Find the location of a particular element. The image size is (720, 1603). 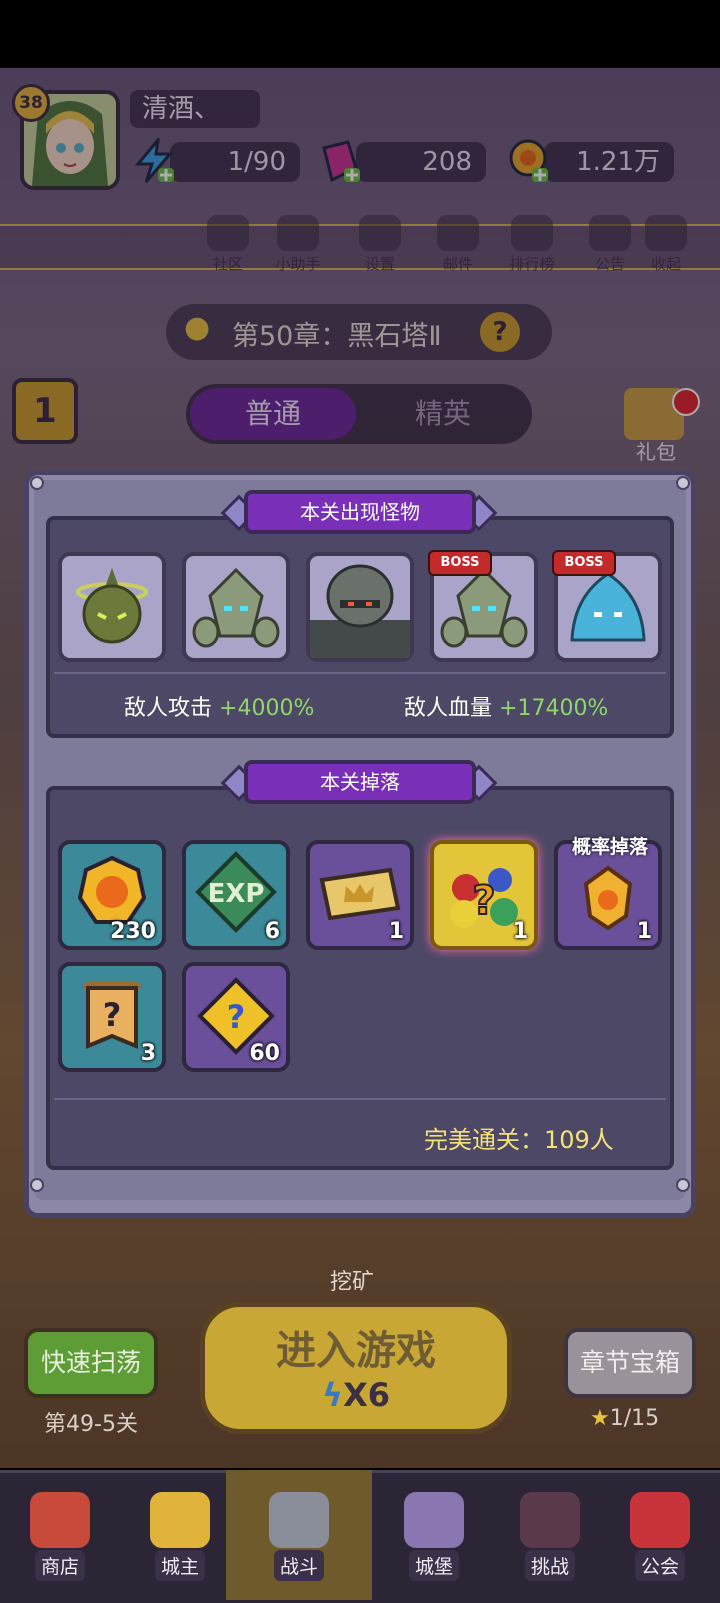

quick-sweep-button: 快速扫荡 is located at coordinates (91, 1363).